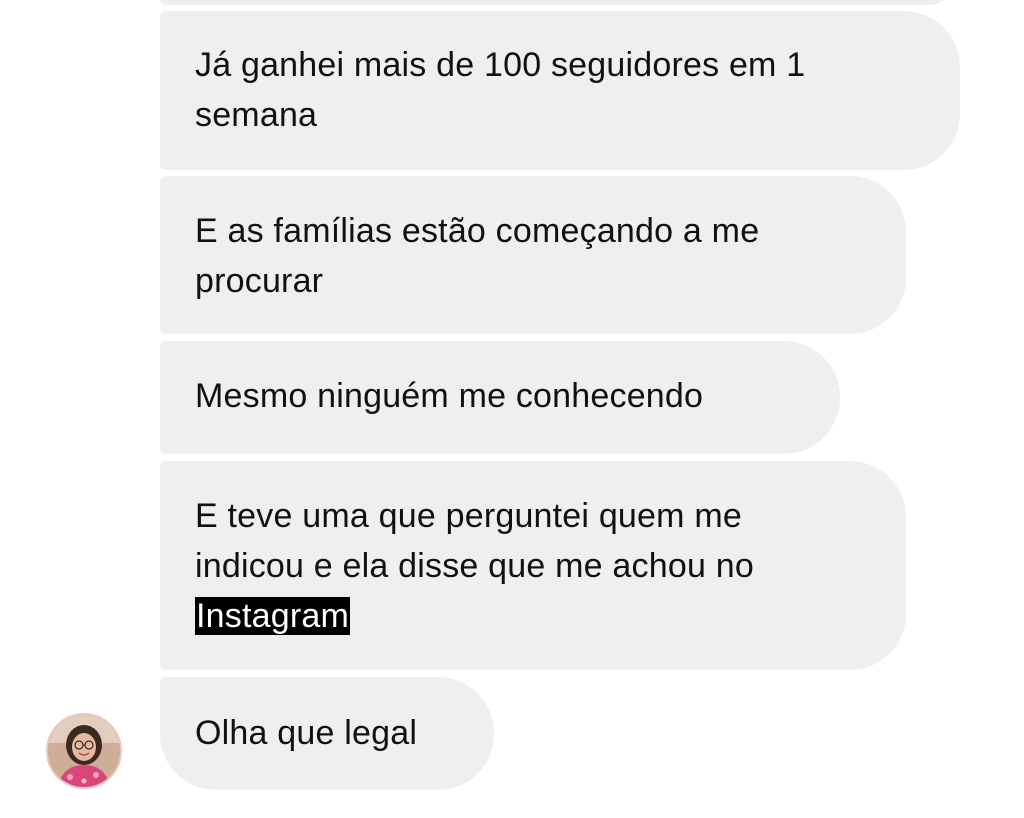 The height and width of the screenshot is (818, 1024). What do you see at coordinates (306, 733) in the screenshot?
I see `message-text: Olha que legal` at bounding box center [306, 733].